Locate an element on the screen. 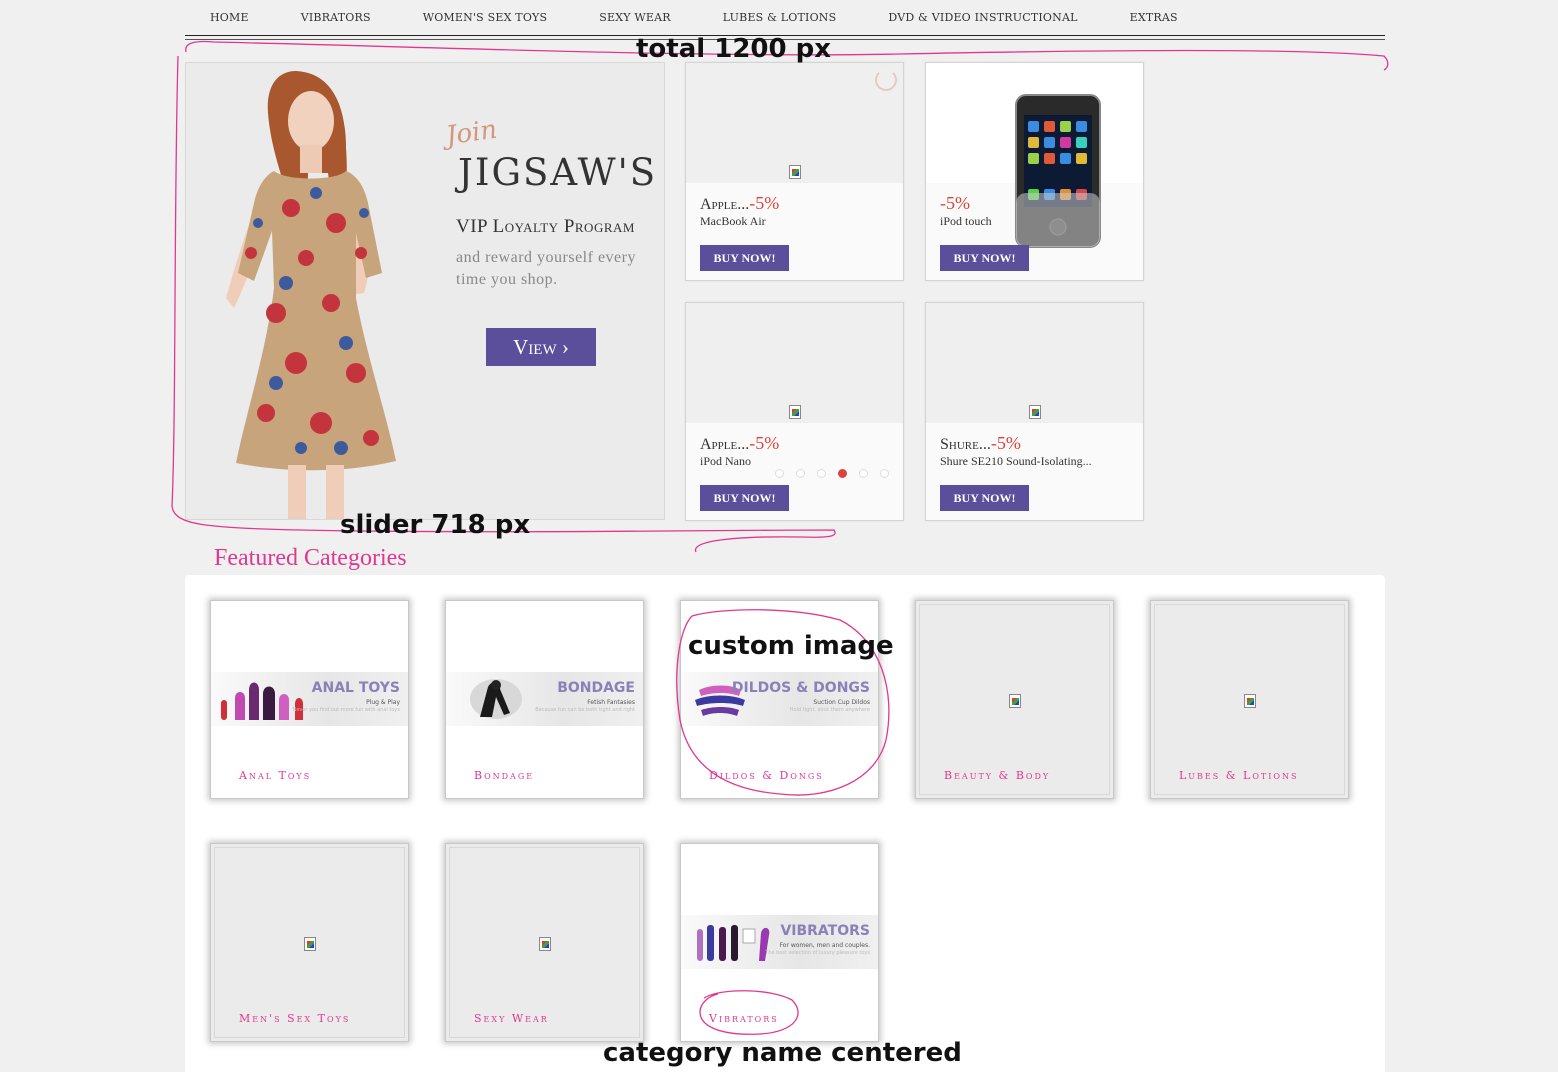 This screenshot has width=1558, height=1072. category-tile-sexy-wear: Sexy Wear is located at coordinates (544, 942).